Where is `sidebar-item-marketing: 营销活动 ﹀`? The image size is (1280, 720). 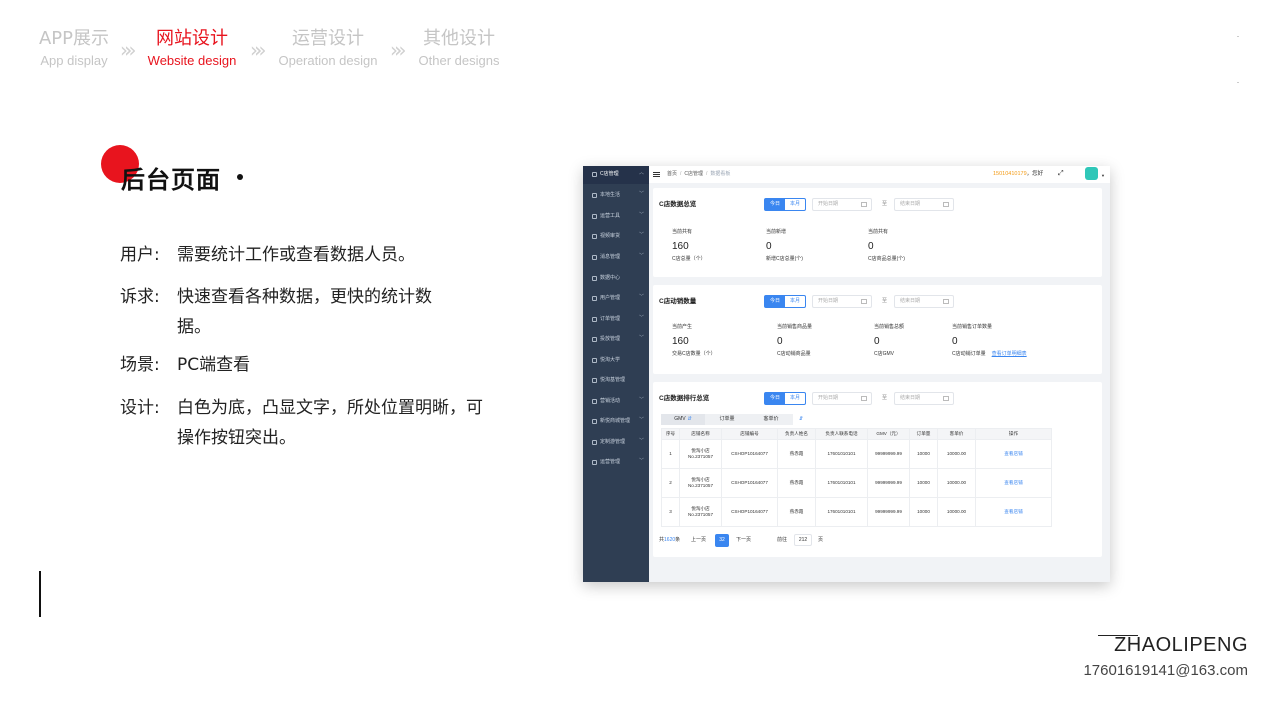 sidebar-item-marketing: 营销活动 ﹀ is located at coordinates (616, 402).